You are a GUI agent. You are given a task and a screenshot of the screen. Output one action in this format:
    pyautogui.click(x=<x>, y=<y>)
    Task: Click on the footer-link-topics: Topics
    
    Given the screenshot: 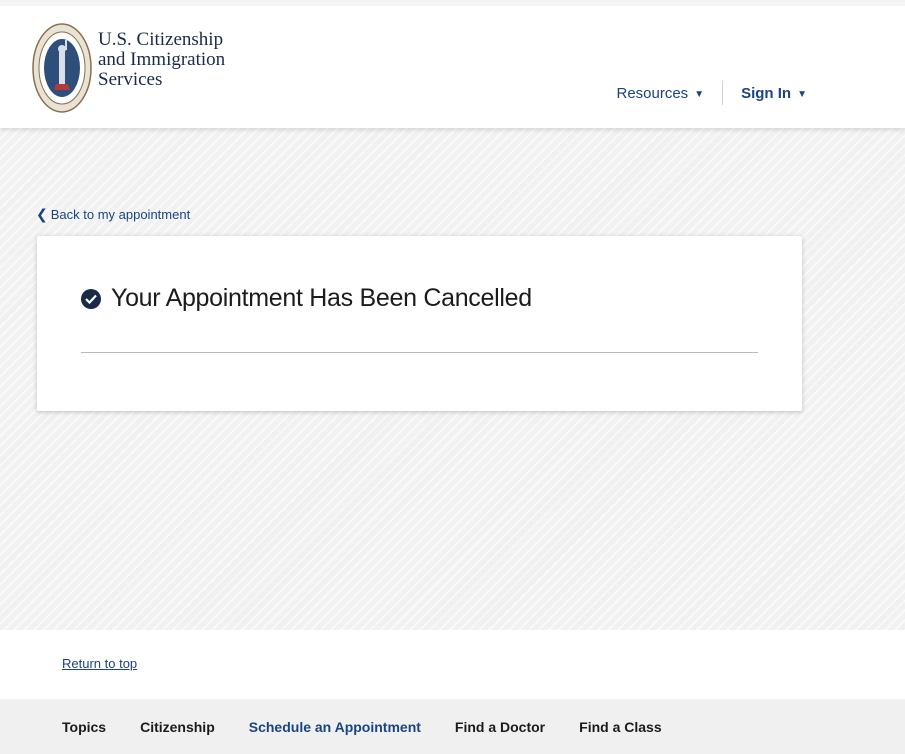 What is the action you would take?
    pyautogui.click(x=84, y=727)
    